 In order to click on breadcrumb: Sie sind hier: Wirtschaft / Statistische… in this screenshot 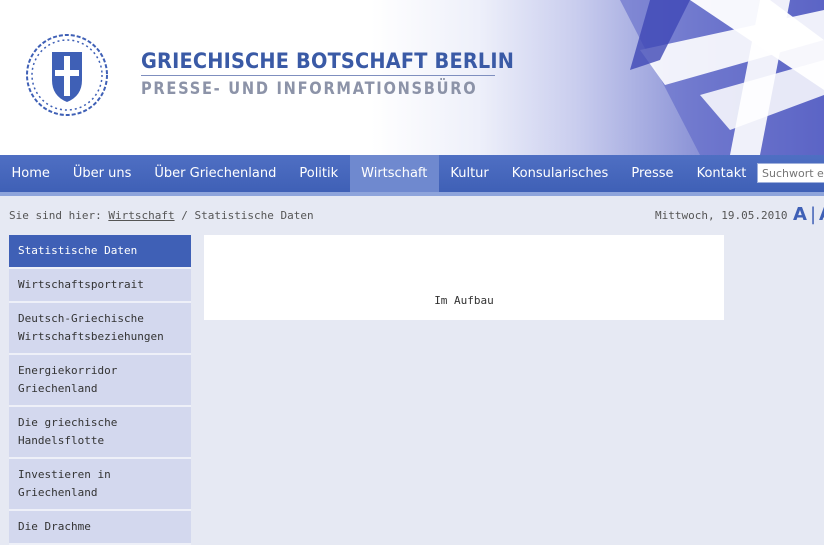, I will do `click(161, 215)`.